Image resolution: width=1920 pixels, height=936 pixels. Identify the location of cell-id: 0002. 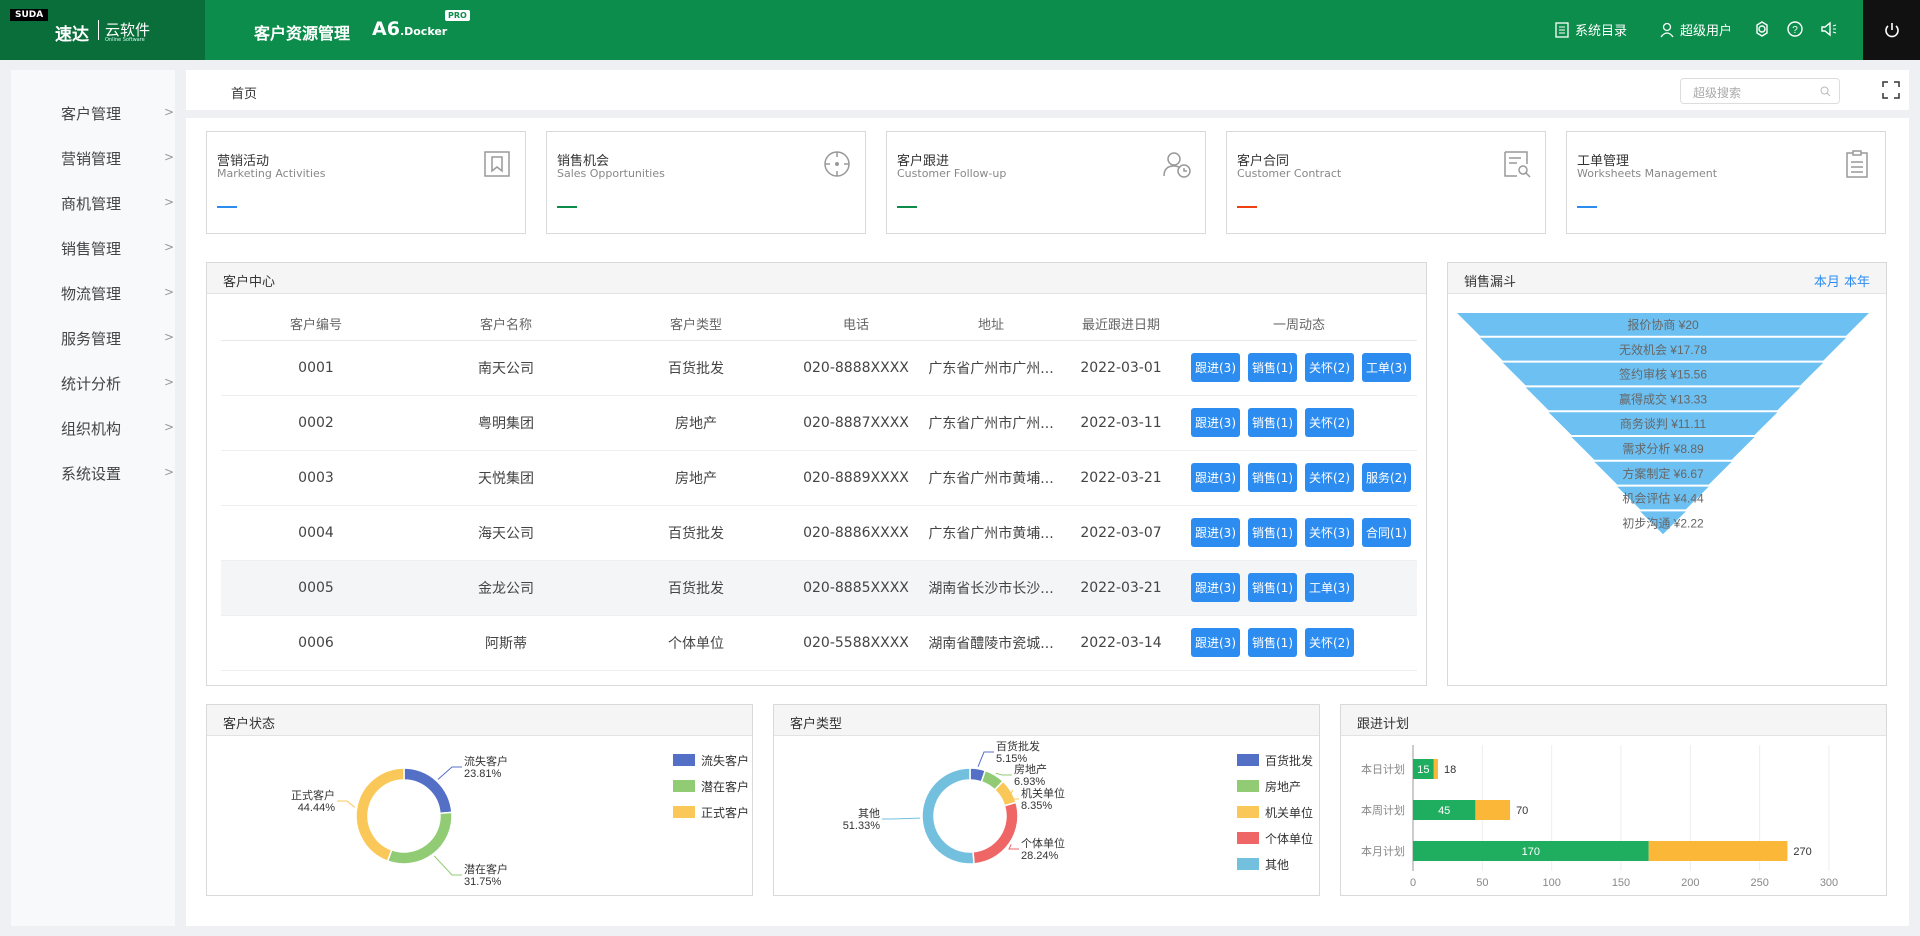
(316, 423).